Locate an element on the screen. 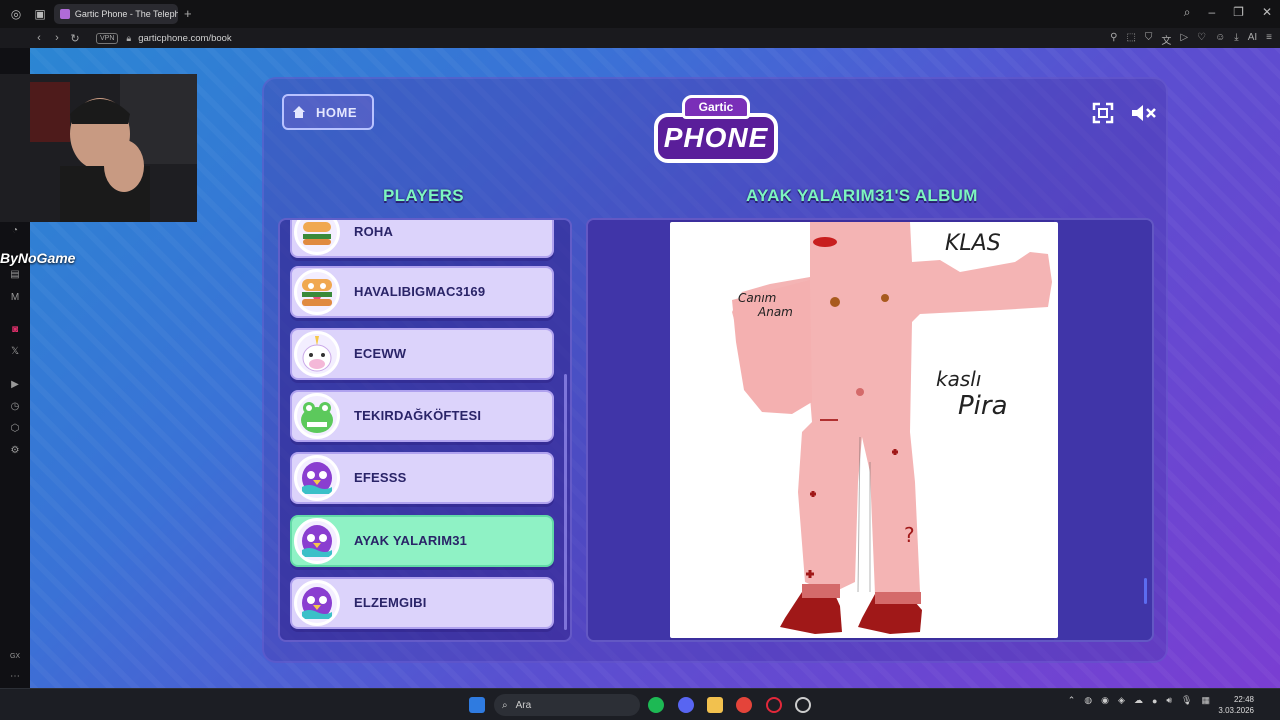  player-icon: ▶ is located at coordinates (15, 385).